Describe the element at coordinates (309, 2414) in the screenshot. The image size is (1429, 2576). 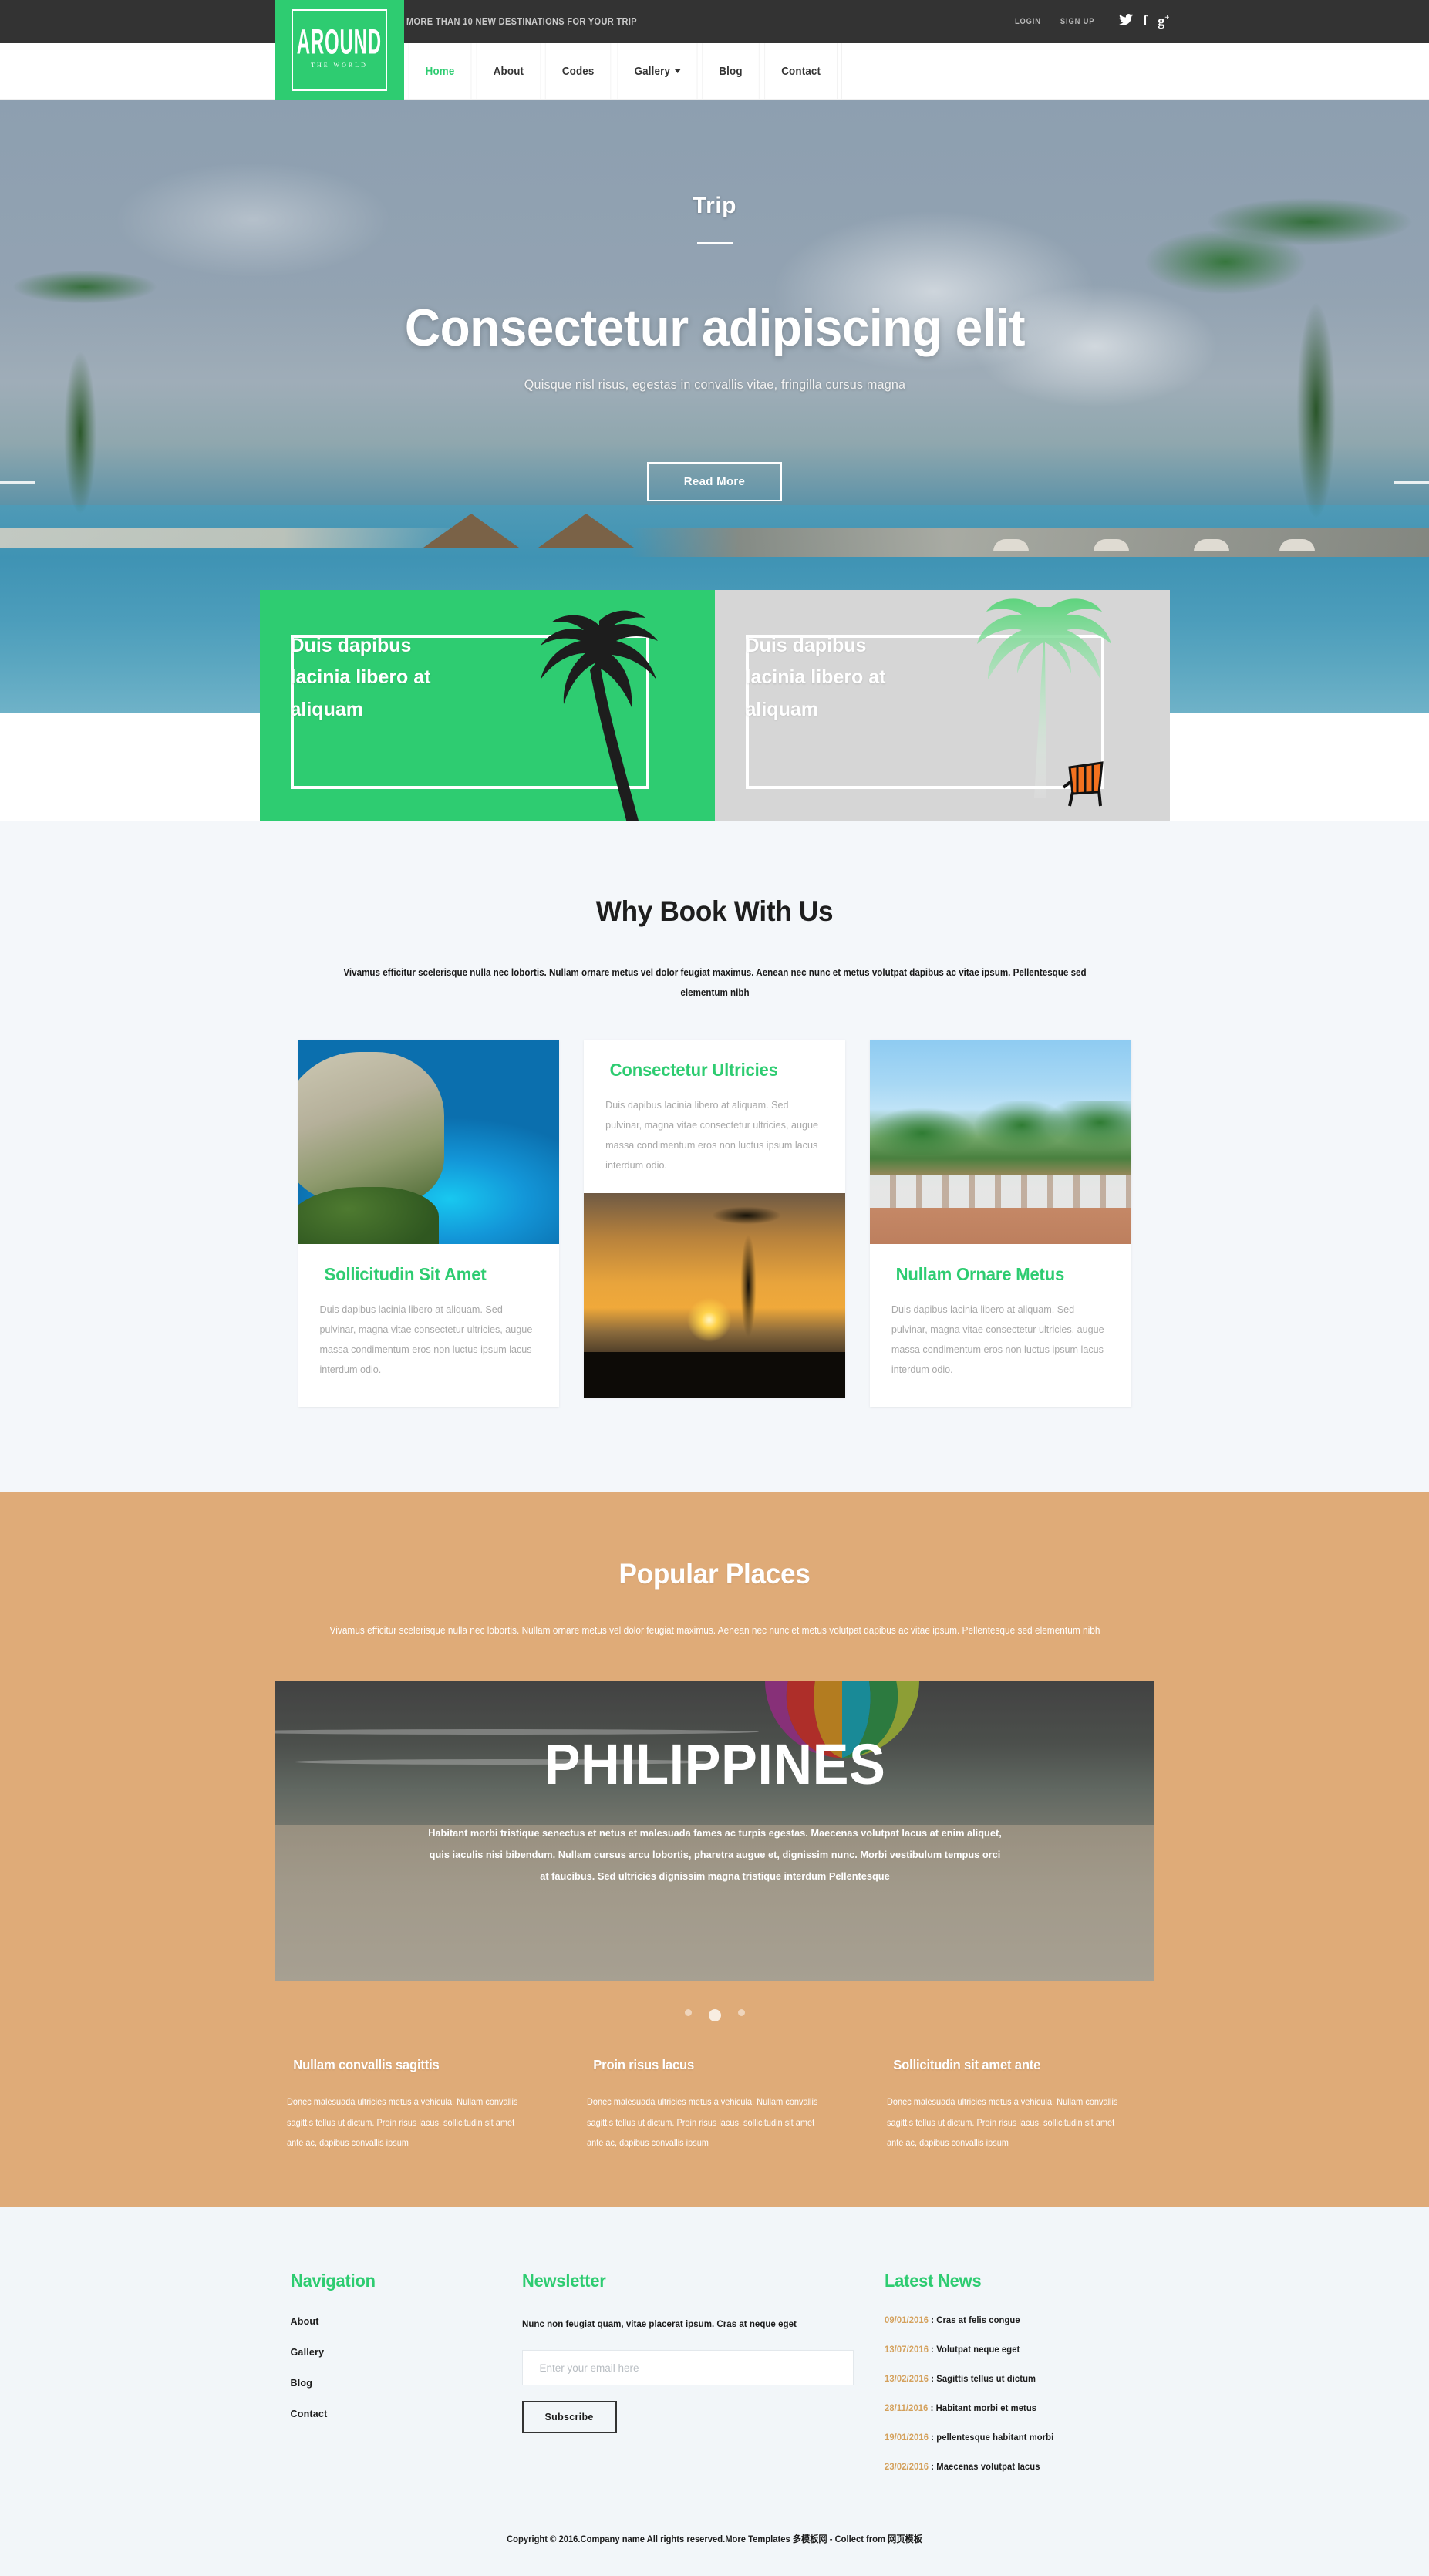
I see `footer-link-contact: Contact` at that location.